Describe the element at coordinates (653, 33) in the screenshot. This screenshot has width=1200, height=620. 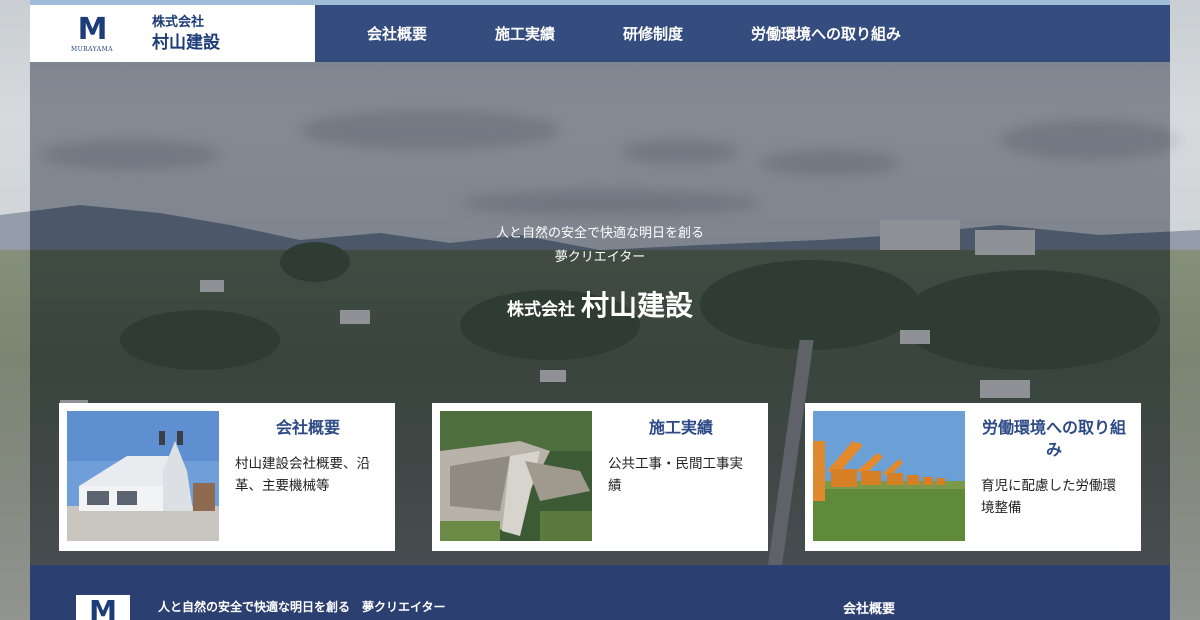
I see `nav-item-training: 研修制度` at that location.